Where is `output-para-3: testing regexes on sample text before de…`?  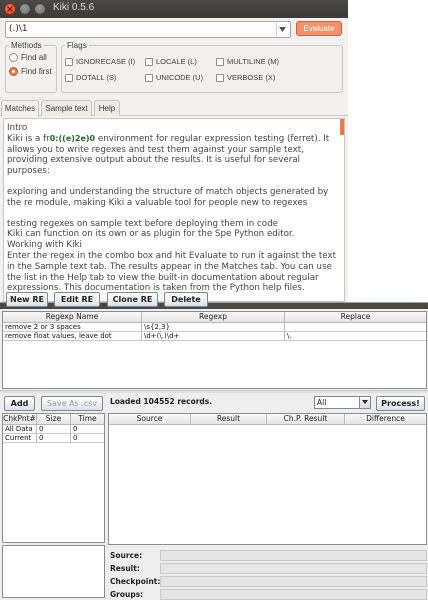 output-para-3: testing regexes on sample text before de… is located at coordinates (142, 223).